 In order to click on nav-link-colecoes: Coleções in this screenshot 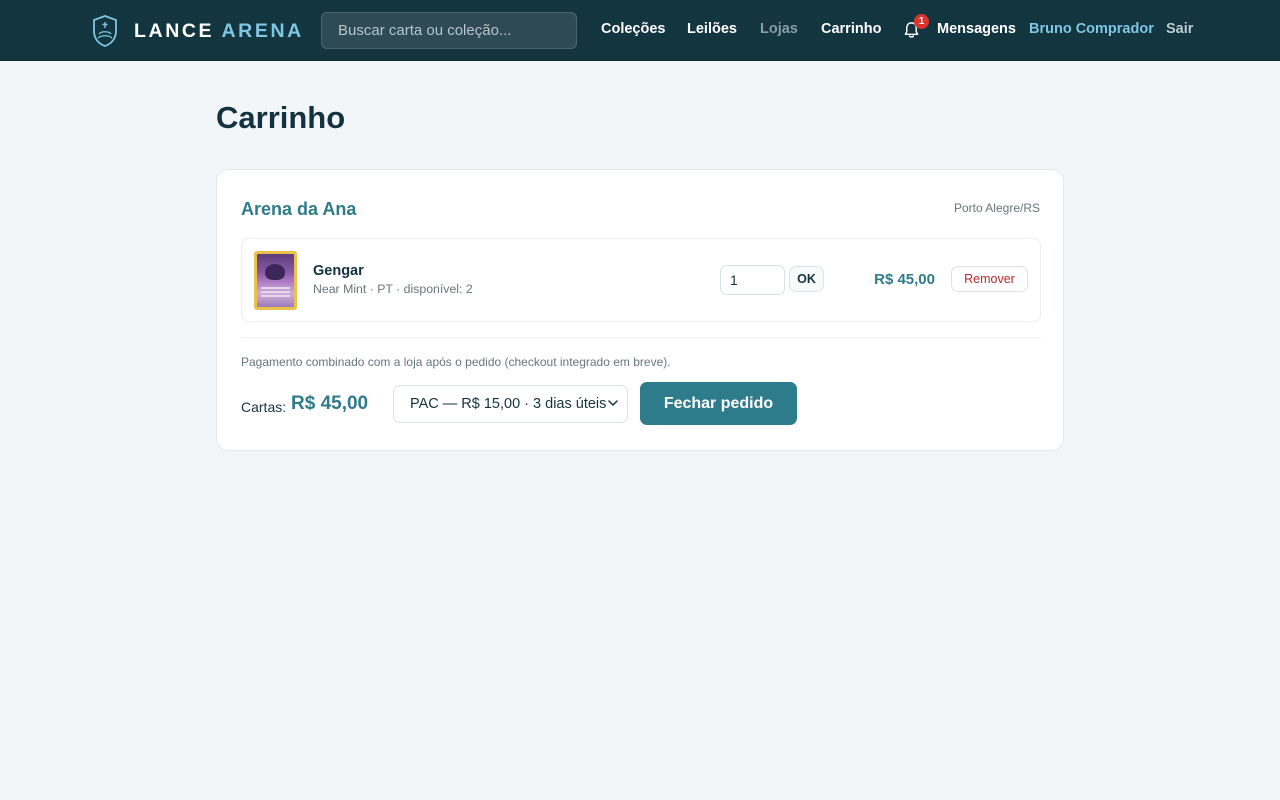, I will do `click(633, 29)`.